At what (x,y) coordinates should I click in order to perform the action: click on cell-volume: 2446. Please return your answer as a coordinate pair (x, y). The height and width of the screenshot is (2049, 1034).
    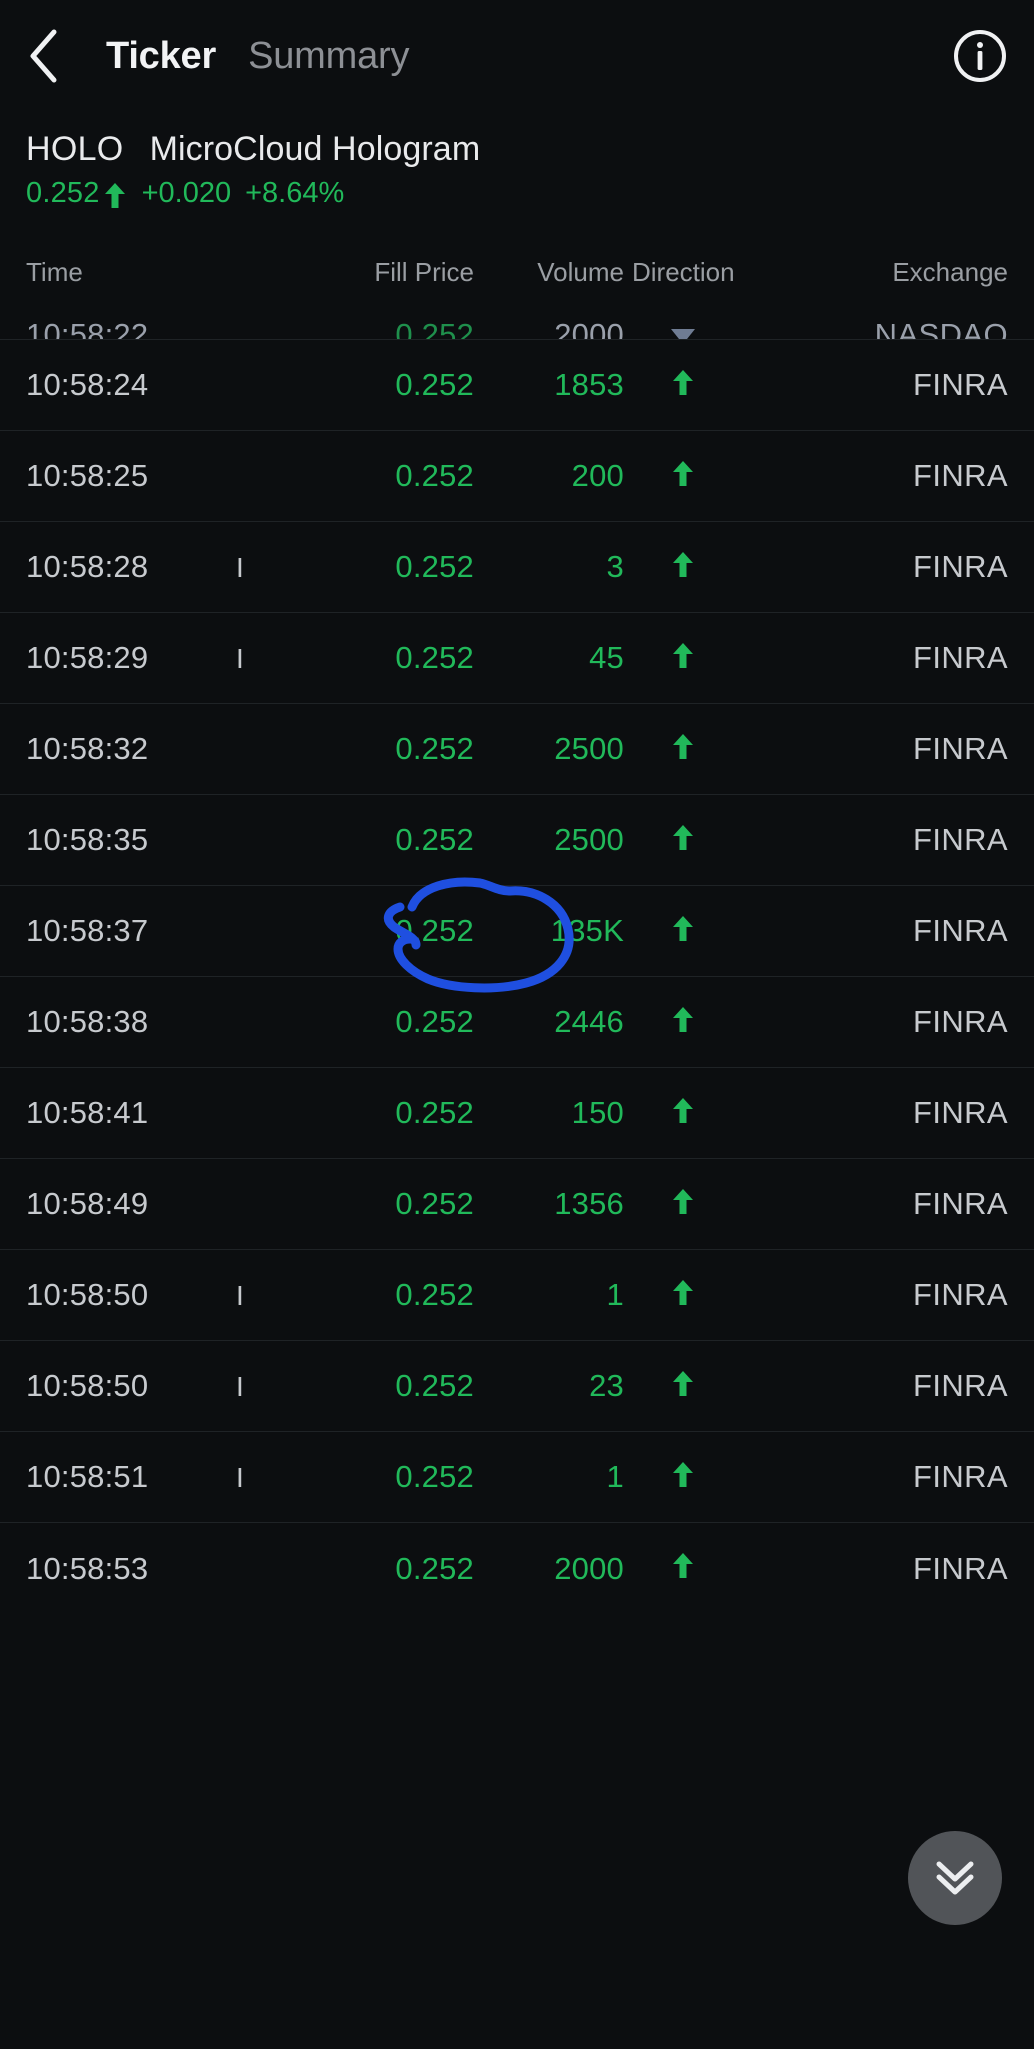
    Looking at the image, I should click on (589, 1021).